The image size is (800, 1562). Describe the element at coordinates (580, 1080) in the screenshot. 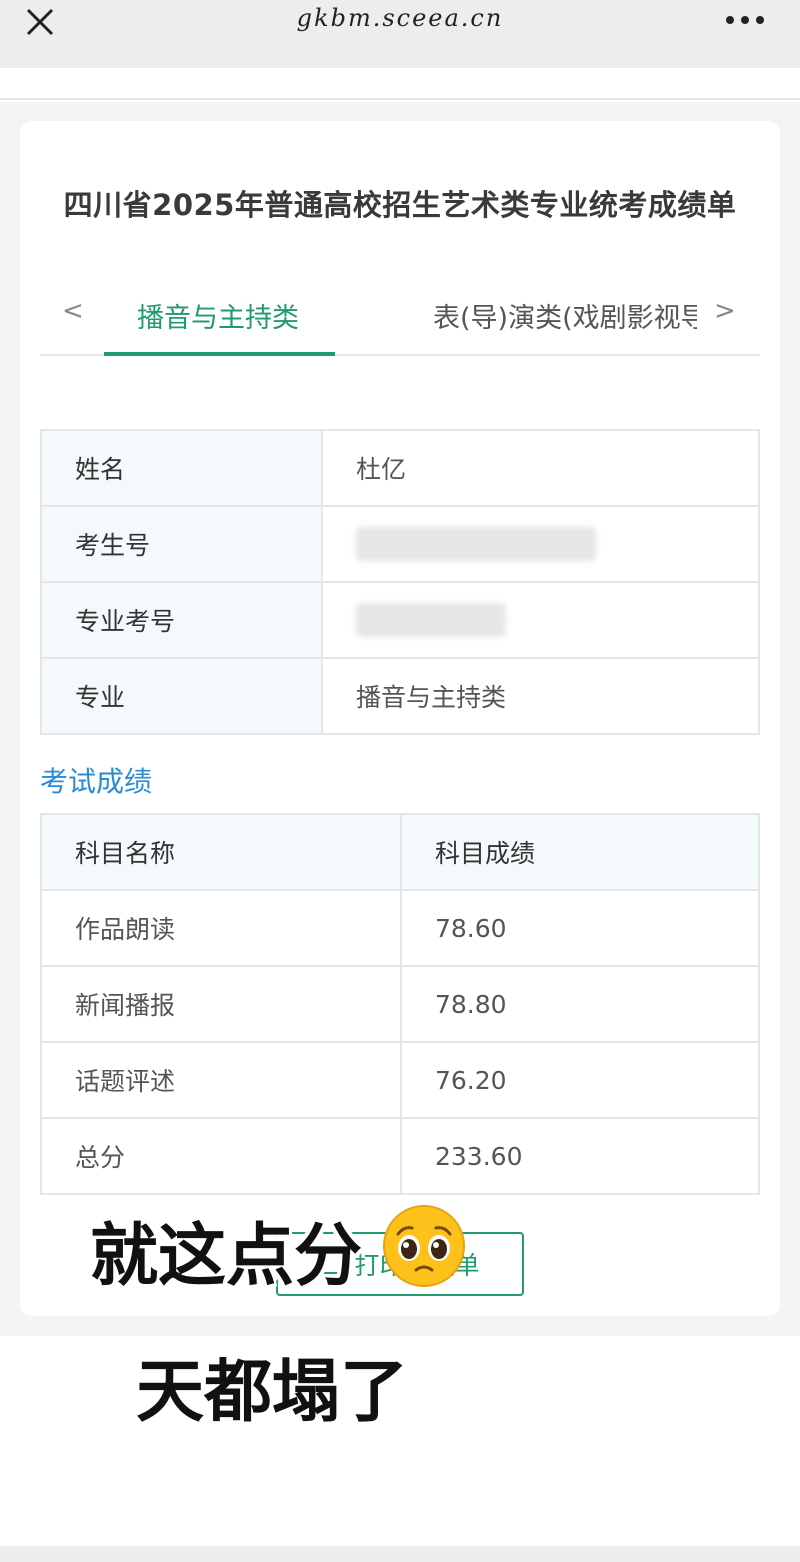

I see `subject-score: 76.20` at that location.